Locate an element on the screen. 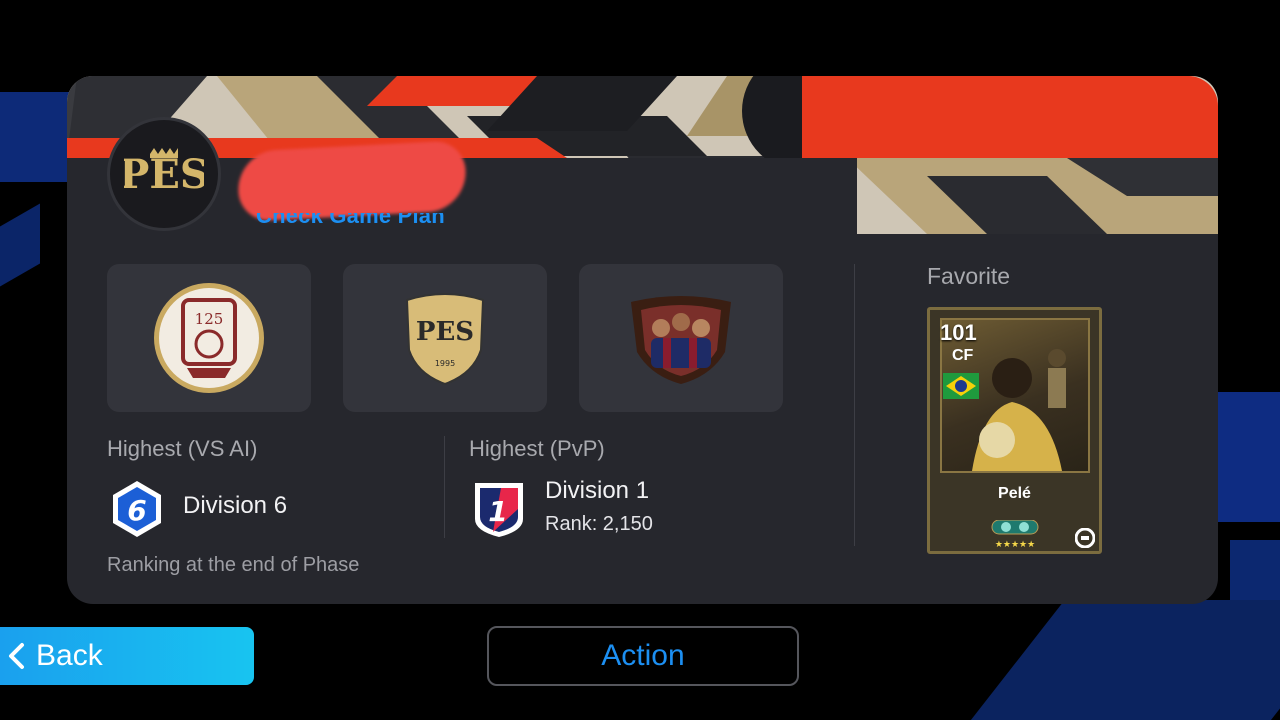 The image size is (1280, 720). favorite-label: Favorite is located at coordinates (969, 276).